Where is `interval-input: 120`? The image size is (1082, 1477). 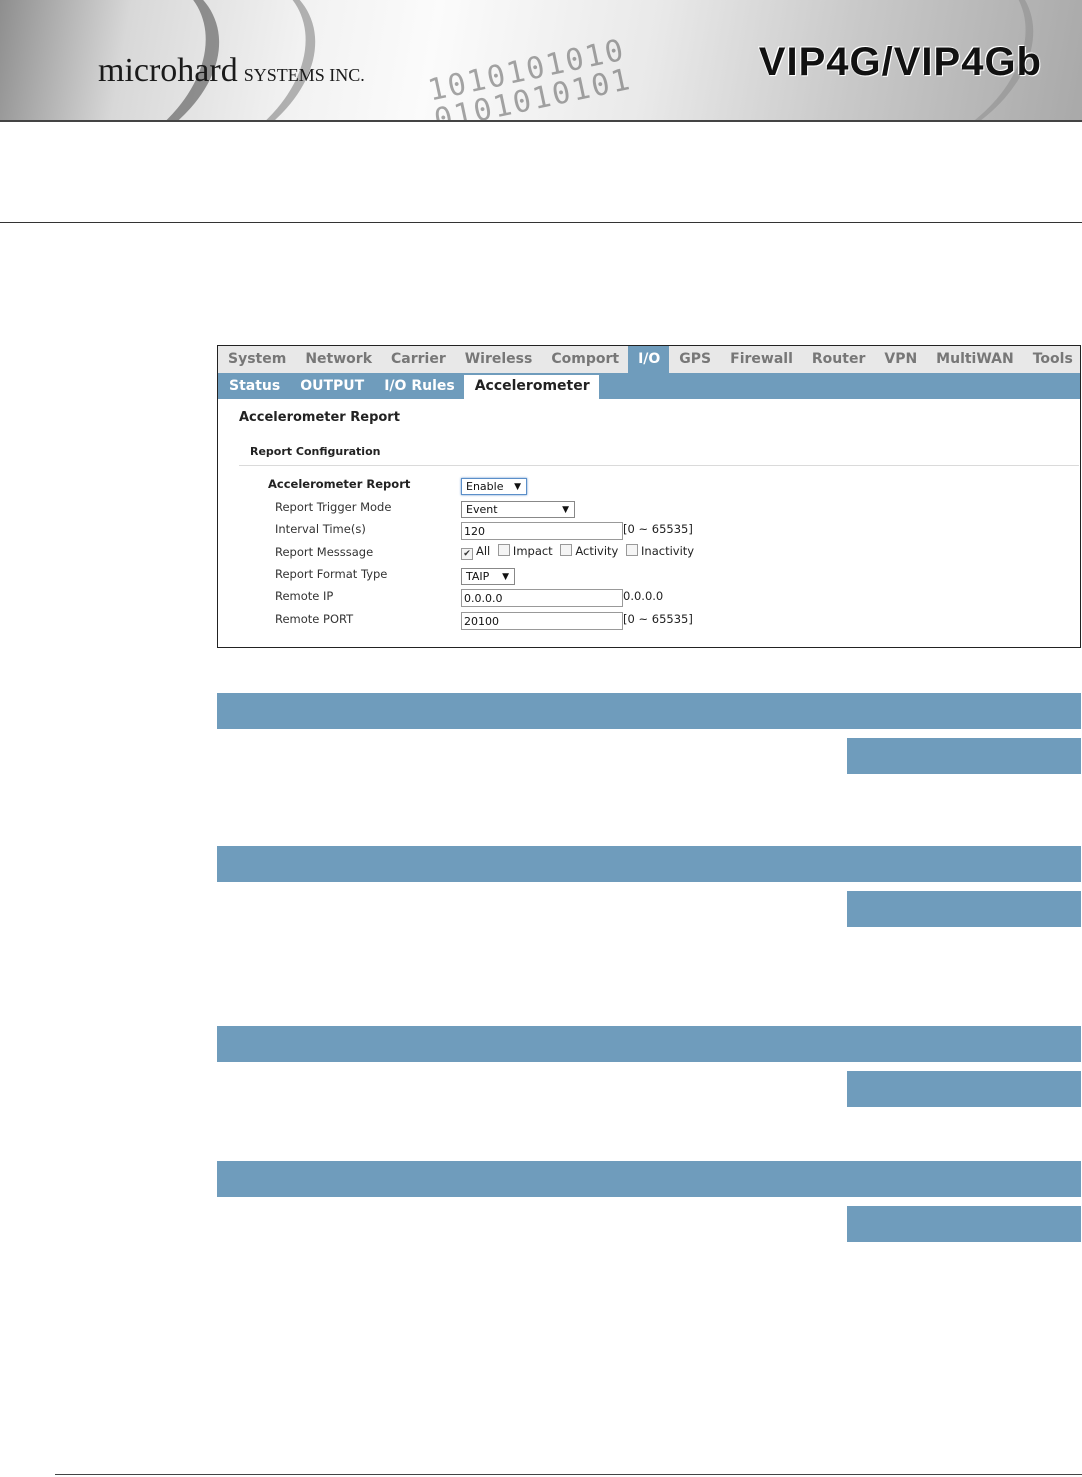
interval-input: 120 is located at coordinates (542, 531).